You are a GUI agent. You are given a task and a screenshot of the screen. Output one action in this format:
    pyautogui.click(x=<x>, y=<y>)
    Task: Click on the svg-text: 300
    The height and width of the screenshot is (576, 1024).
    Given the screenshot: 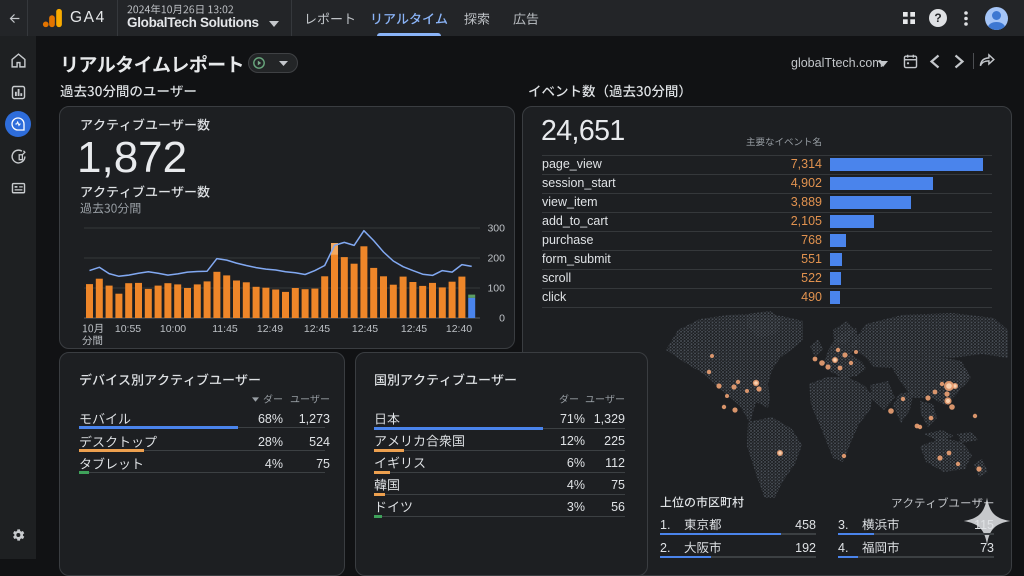 What is the action you would take?
    pyautogui.click(x=496, y=229)
    